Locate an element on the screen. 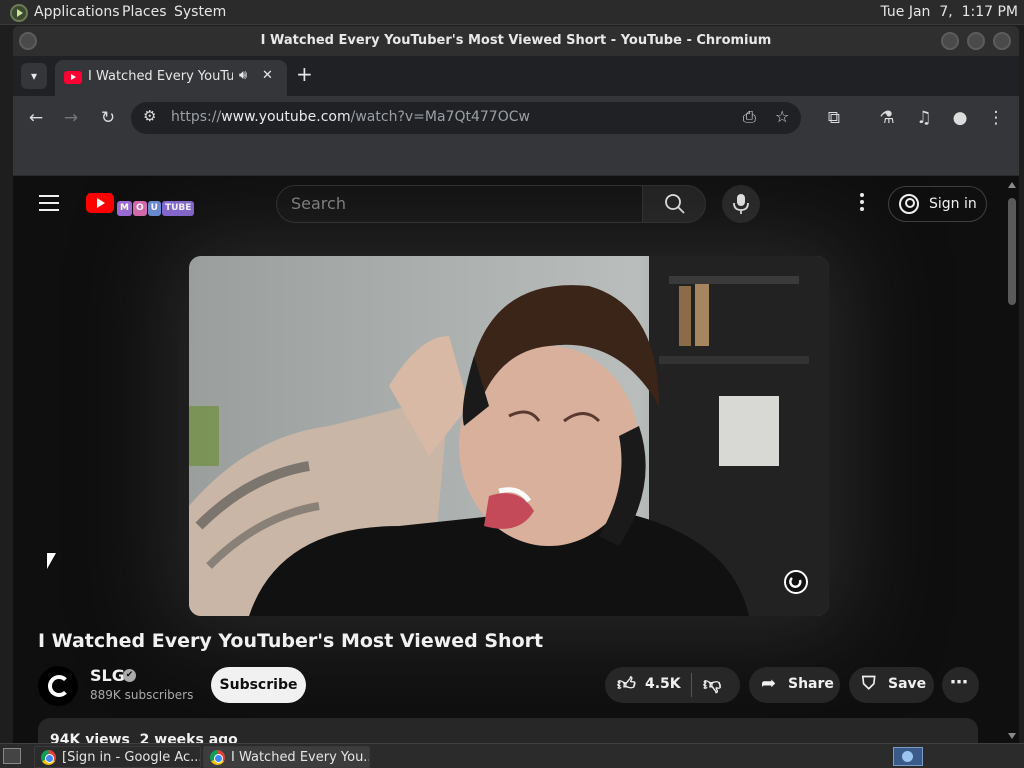  share-arrow-icon: ➦ is located at coordinates (769, 683).